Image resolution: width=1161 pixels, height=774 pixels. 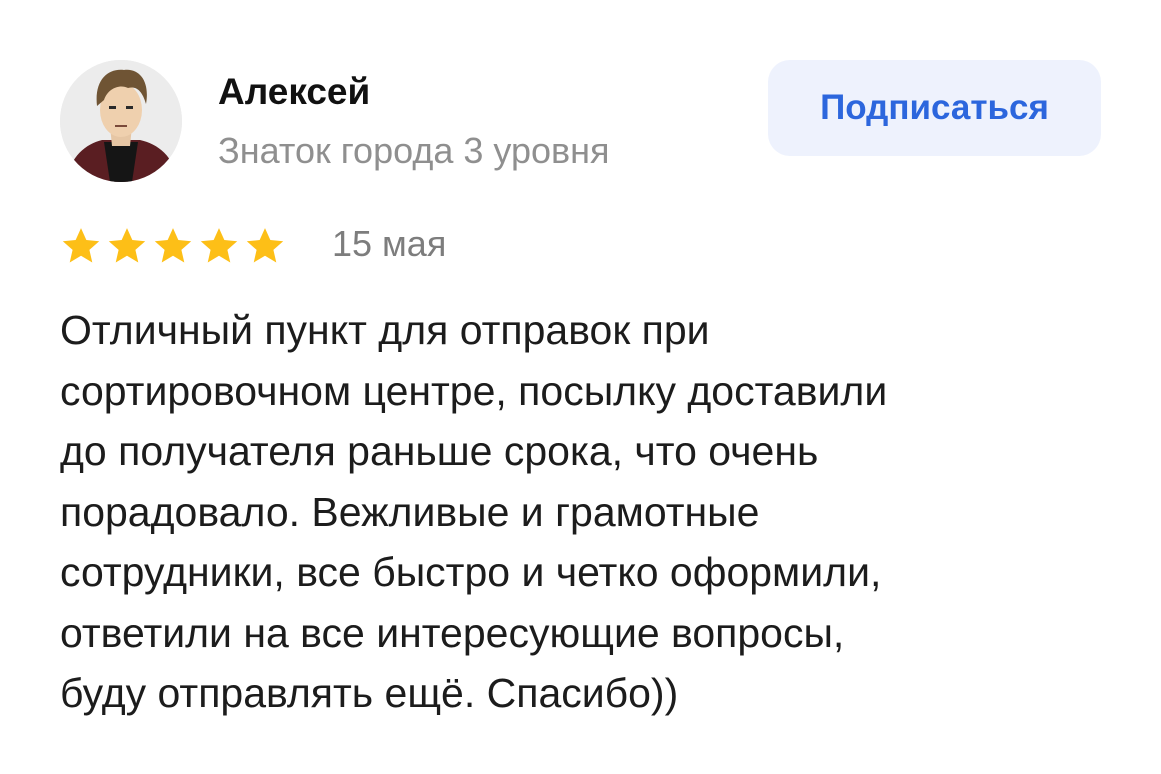 I want to click on review-text-line: буду отправлять ещё. Спасибо)), so click(x=369, y=693).